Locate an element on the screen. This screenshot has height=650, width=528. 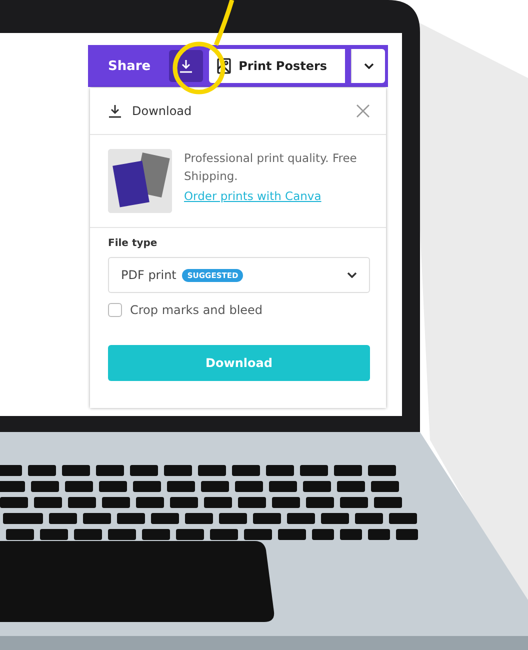
crop-marks-checkbox is located at coordinates (115, 310).